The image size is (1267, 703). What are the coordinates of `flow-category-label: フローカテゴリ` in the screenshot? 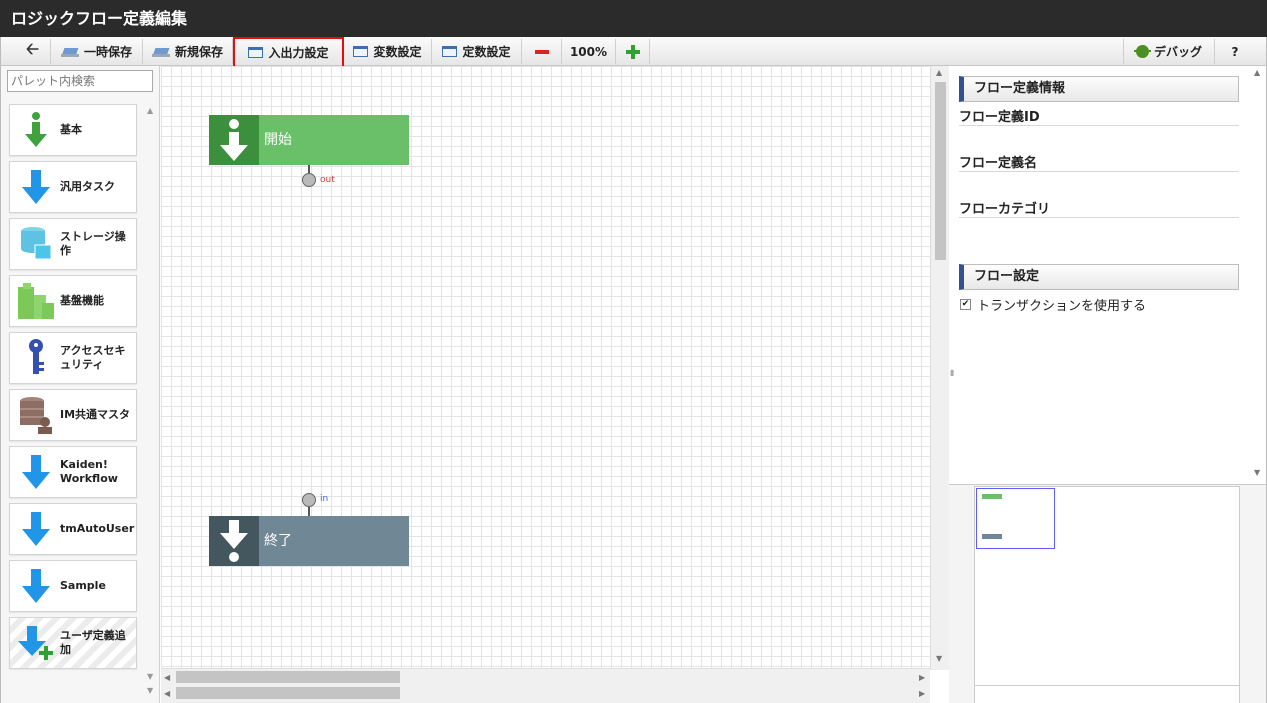 It's located at (1099, 208).